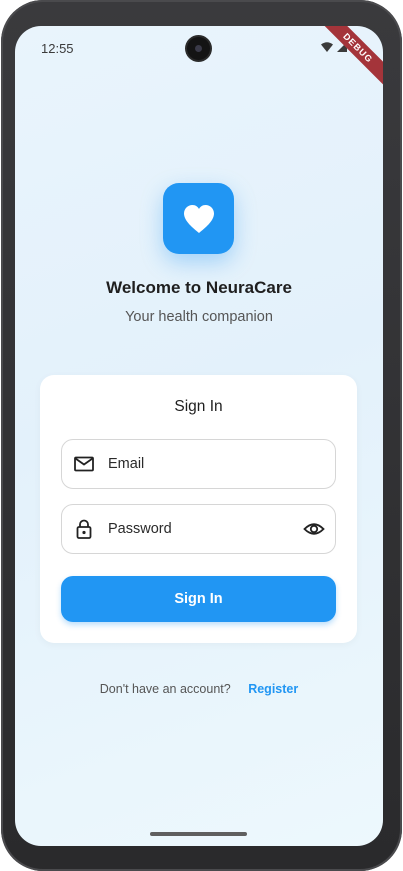 This screenshot has width=403, height=871. What do you see at coordinates (199, 287) in the screenshot?
I see `welcome-title: Welcome to NeuraCare` at bounding box center [199, 287].